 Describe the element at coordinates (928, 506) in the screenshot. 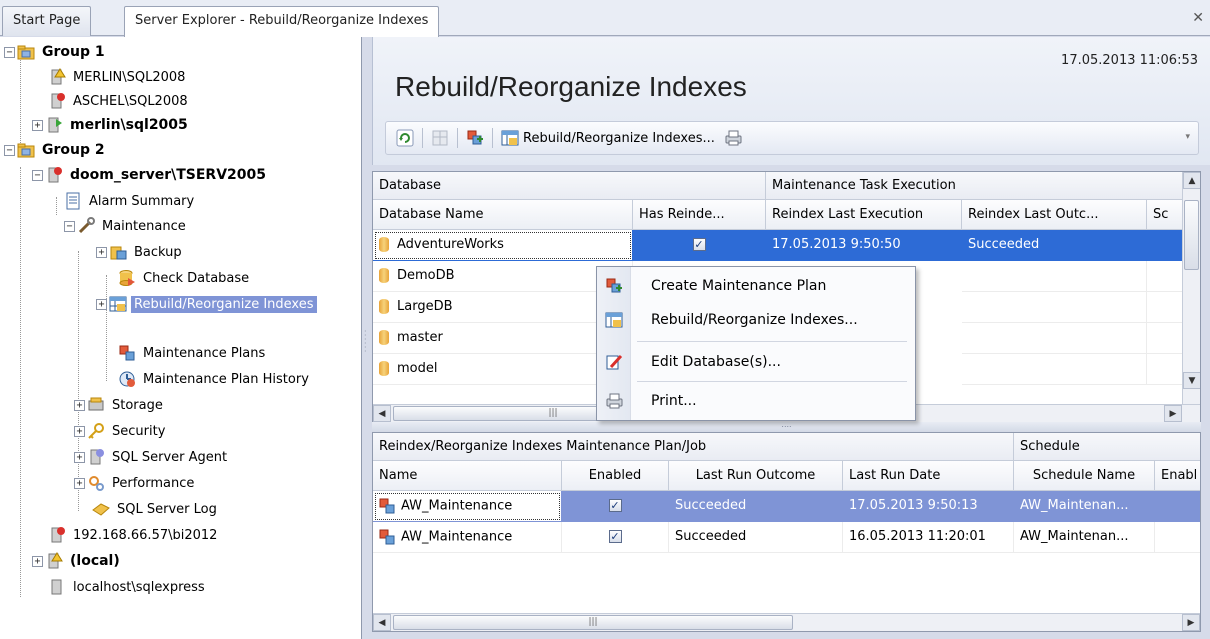

I see `last-run-date-cell: 17.05.2013 9:50:13` at that location.